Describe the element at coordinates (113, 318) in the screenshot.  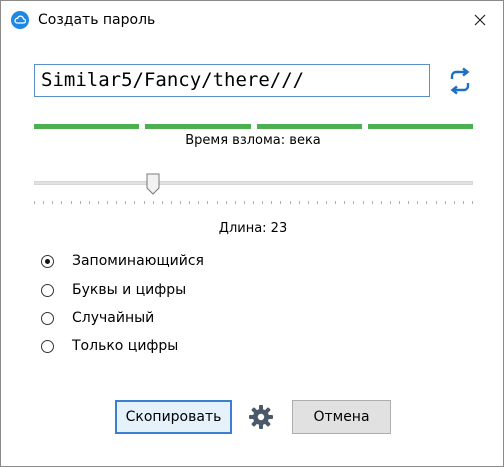
I see `radio-label: Случайный` at that location.